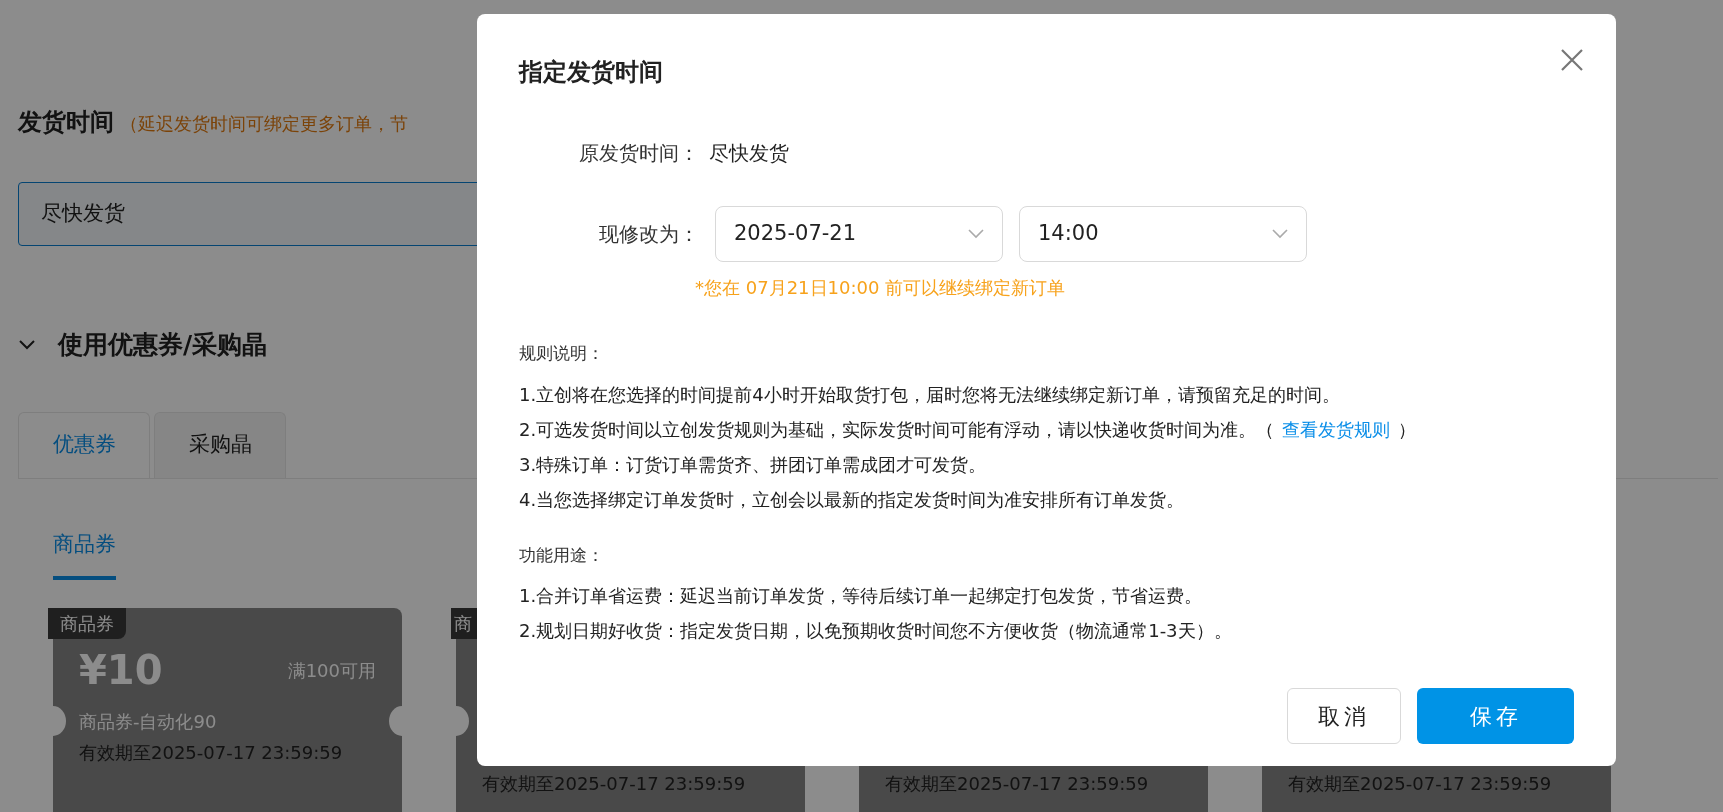 Image resolution: width=1723 pixels, height=812 pixels. What do you see at coordinates (220, 444) in the screenshot?
I see `tab: 采购晶` at bounding box center [220, 444].